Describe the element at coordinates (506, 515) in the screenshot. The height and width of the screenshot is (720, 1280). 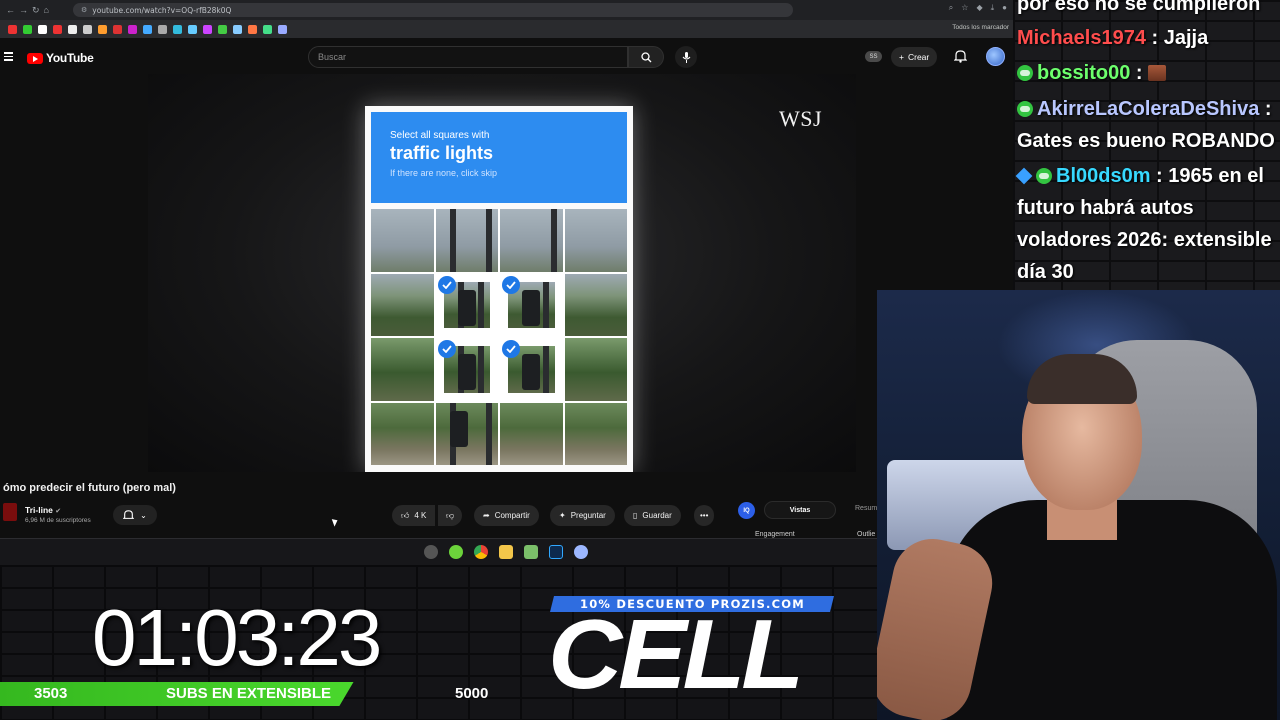
I see `share-button: ➦ Compartir` at that location.